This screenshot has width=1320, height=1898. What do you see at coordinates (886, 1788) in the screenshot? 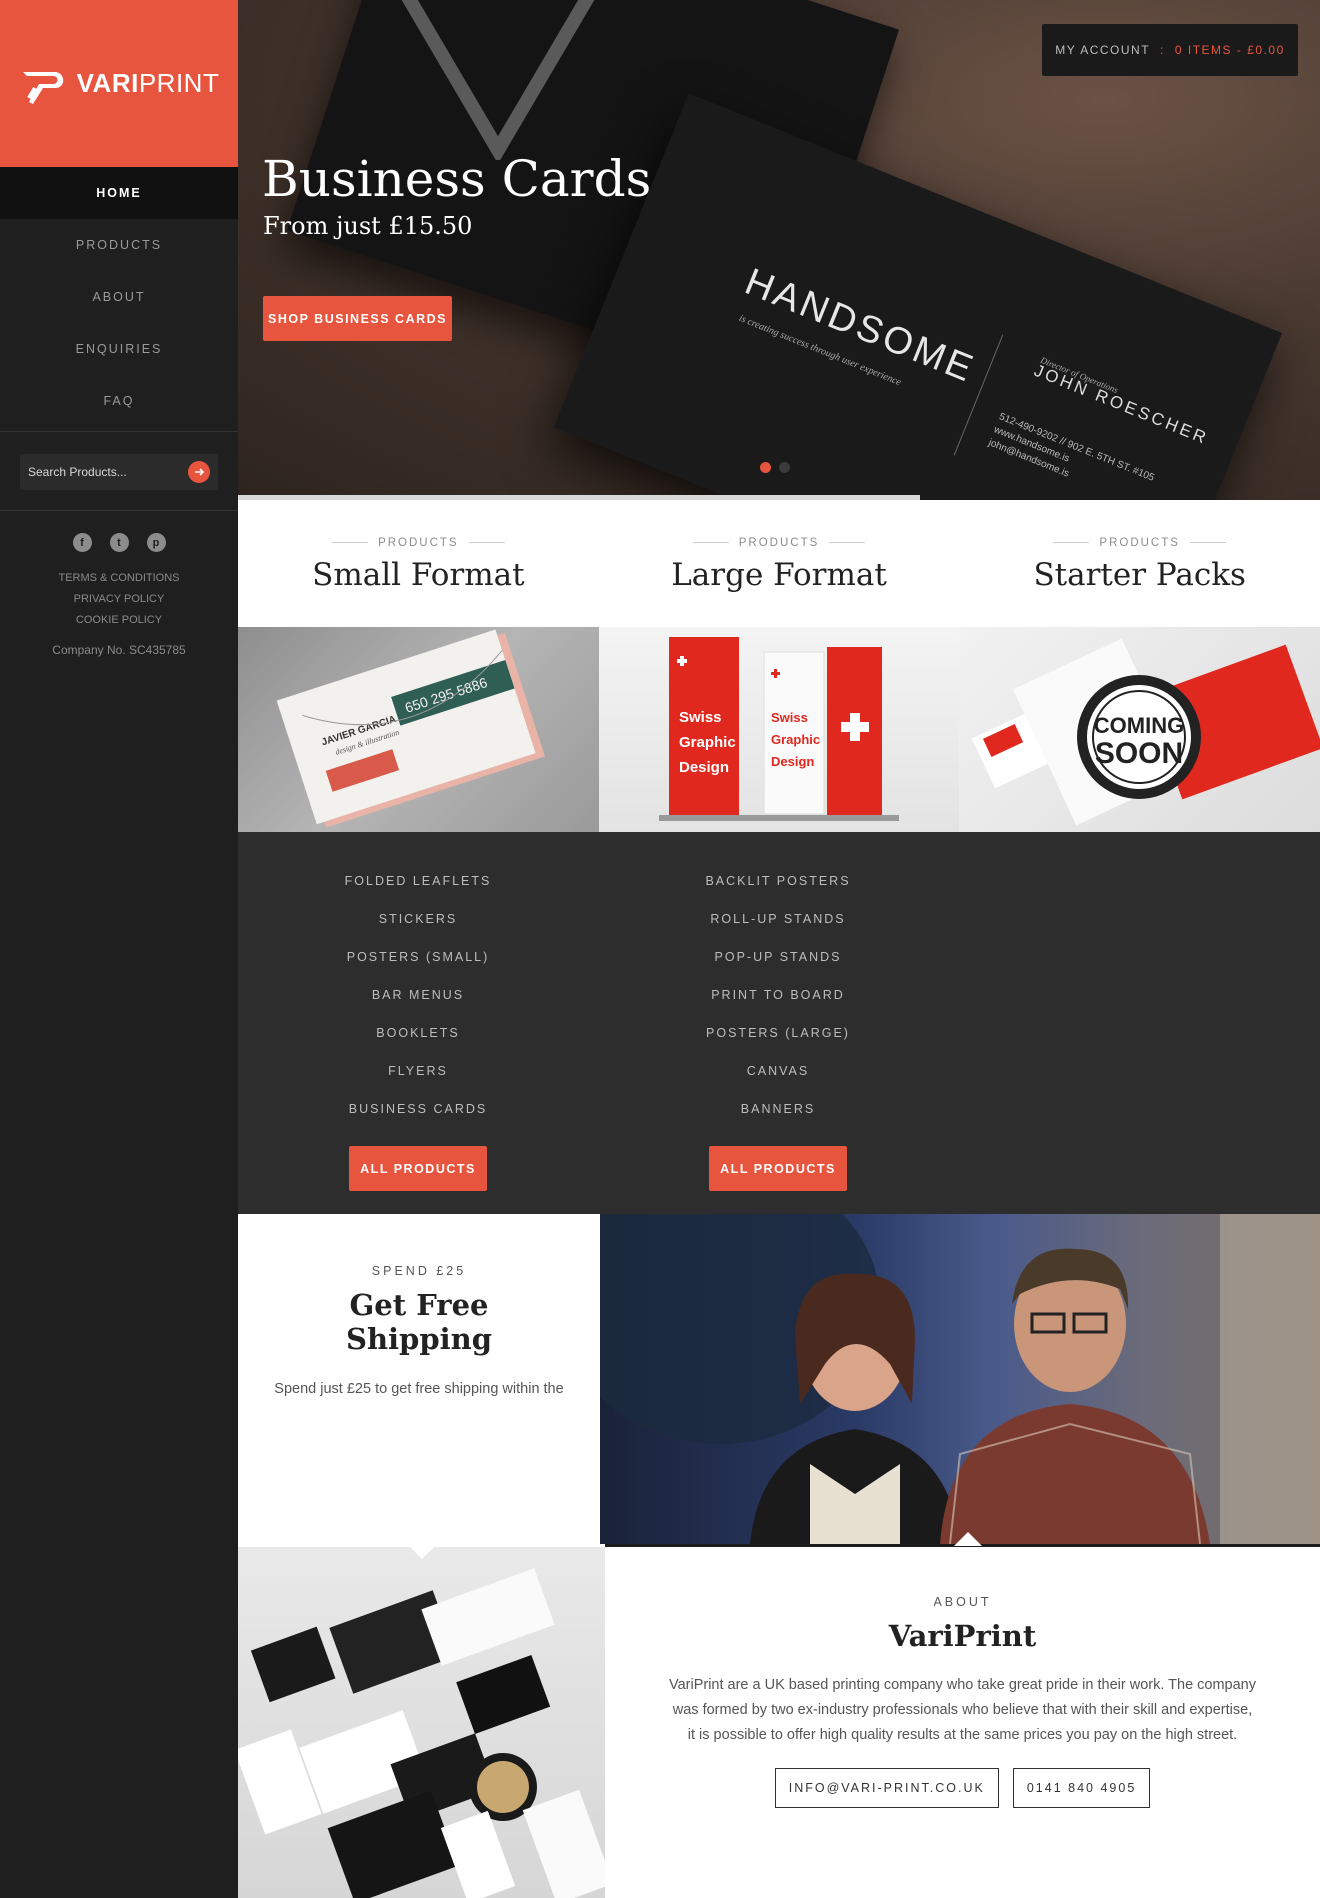
I see `email-button: INFO@VARI-PRINT.CO.UK` at bounding box center [886, 1788].